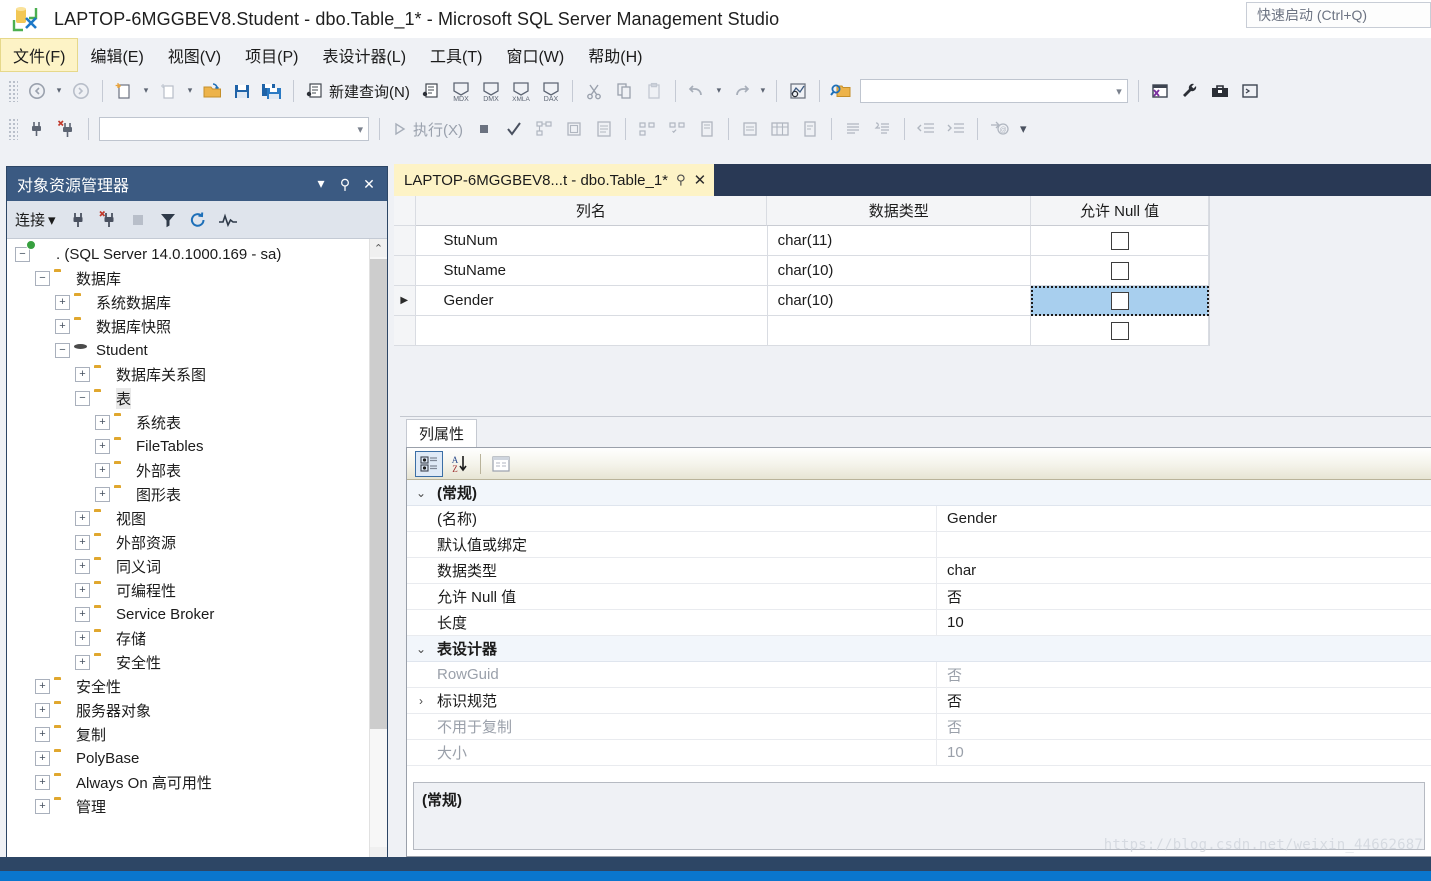  Describe the element at coordinates (1184, 519) in the screenshot. I see `property-value: Gender` at that location.